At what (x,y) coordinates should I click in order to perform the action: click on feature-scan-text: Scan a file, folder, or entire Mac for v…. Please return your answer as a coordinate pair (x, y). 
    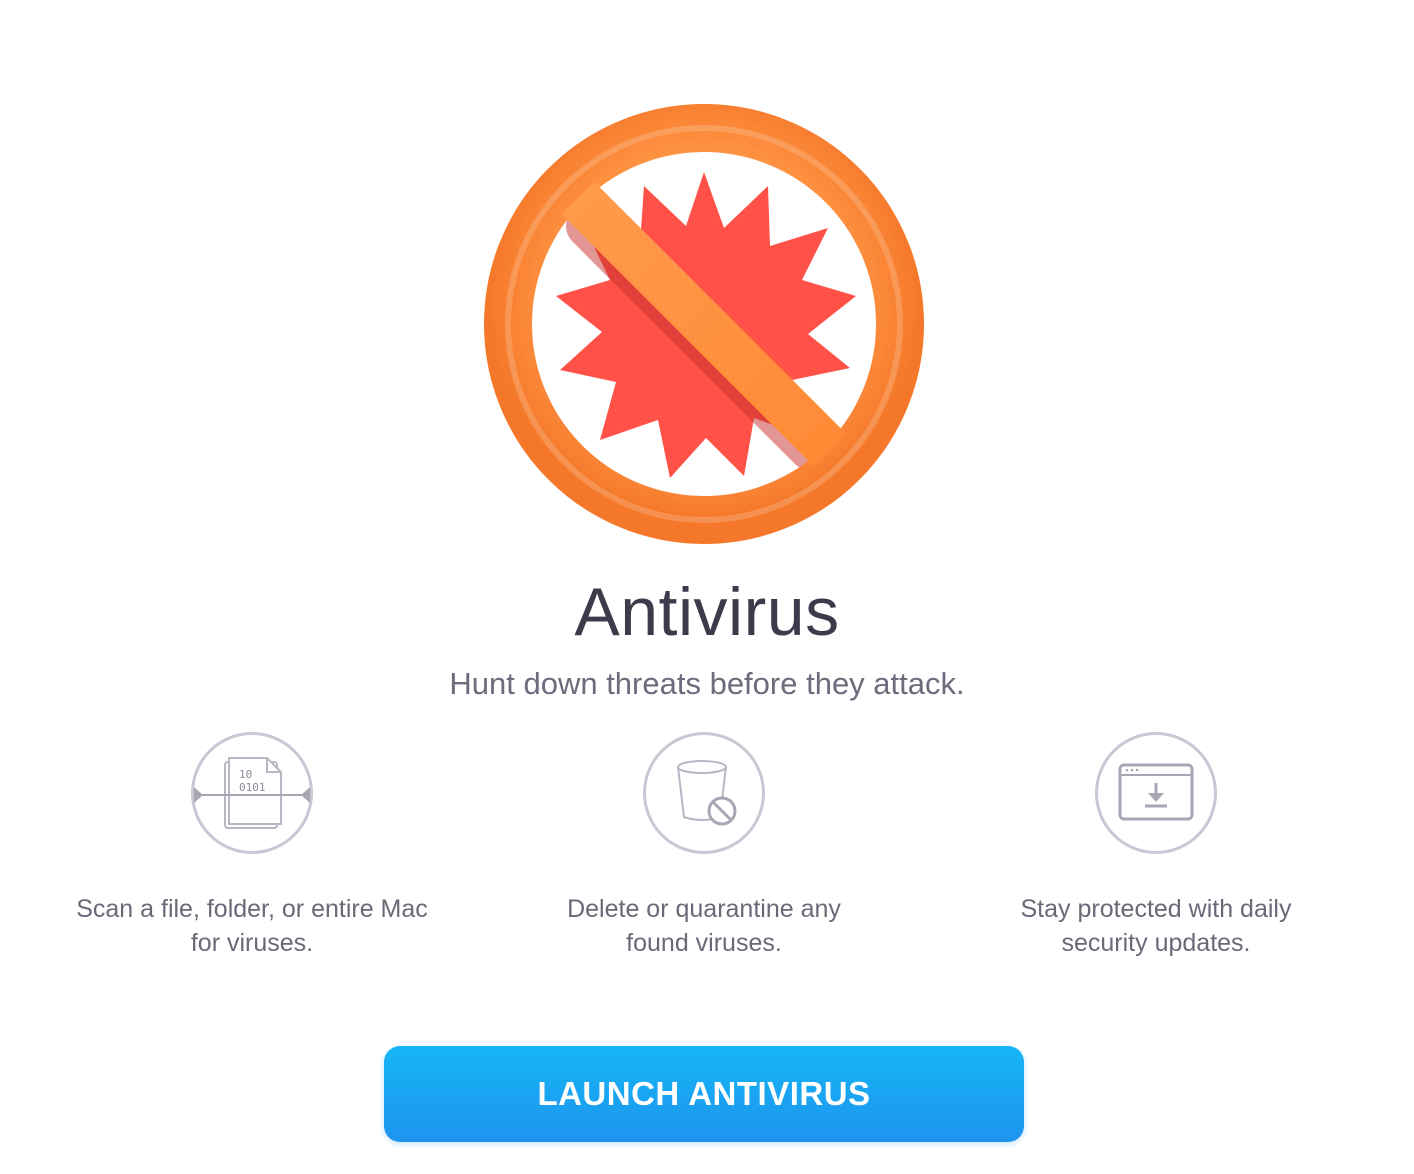
    Looking at the image, I should click on (252, 926).